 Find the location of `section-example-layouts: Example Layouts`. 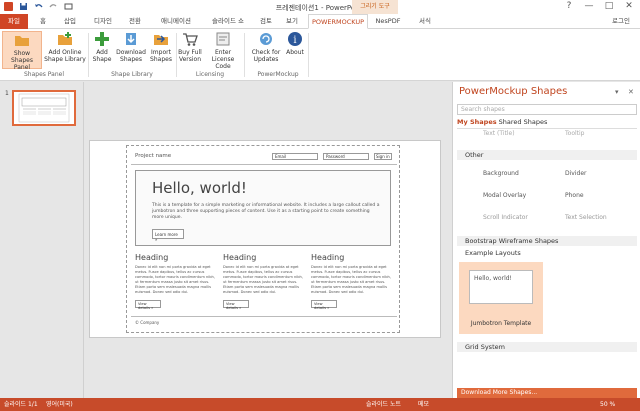

section-example-layouts: Example Layouts is located at coordinates (547, 253).